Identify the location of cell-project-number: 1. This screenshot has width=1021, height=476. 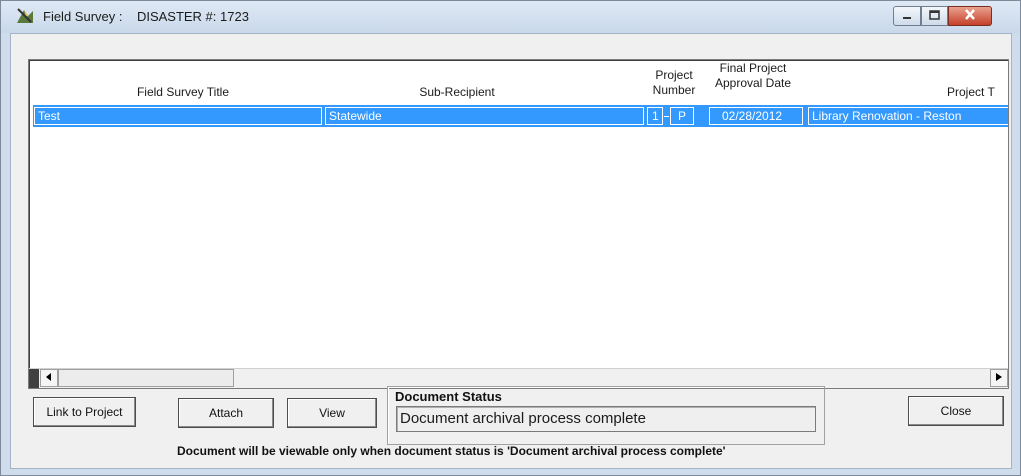
(655, 116).